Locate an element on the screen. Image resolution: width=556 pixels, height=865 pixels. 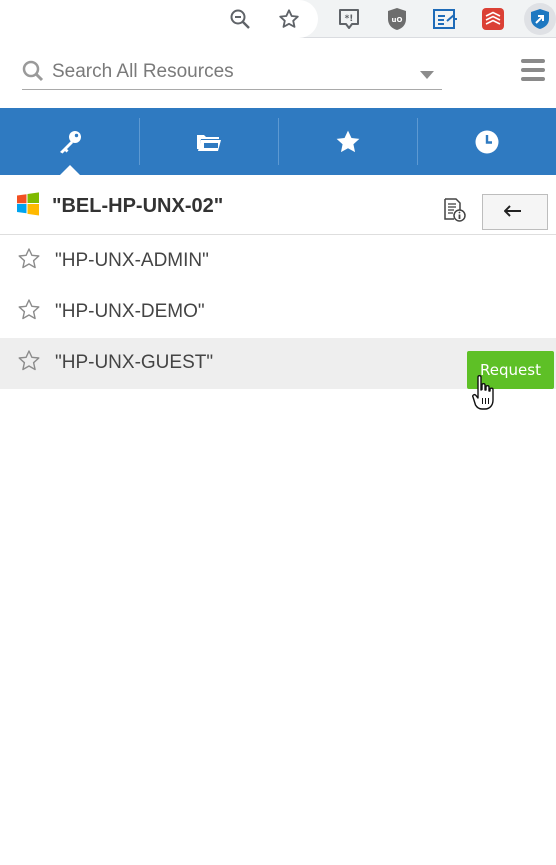
resource-details-icon is located at coordinates (454, 210).